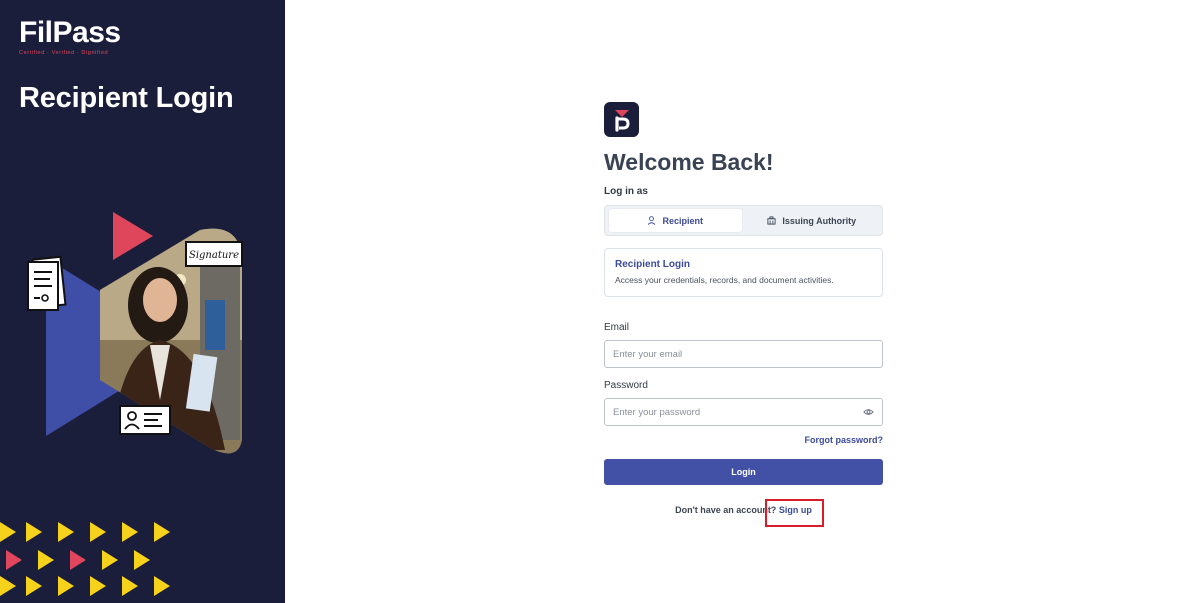 Image resolution: width=1200 pixels, height=603 pixels. I want to click on hero-illustration: Signature, so click(135, 333).